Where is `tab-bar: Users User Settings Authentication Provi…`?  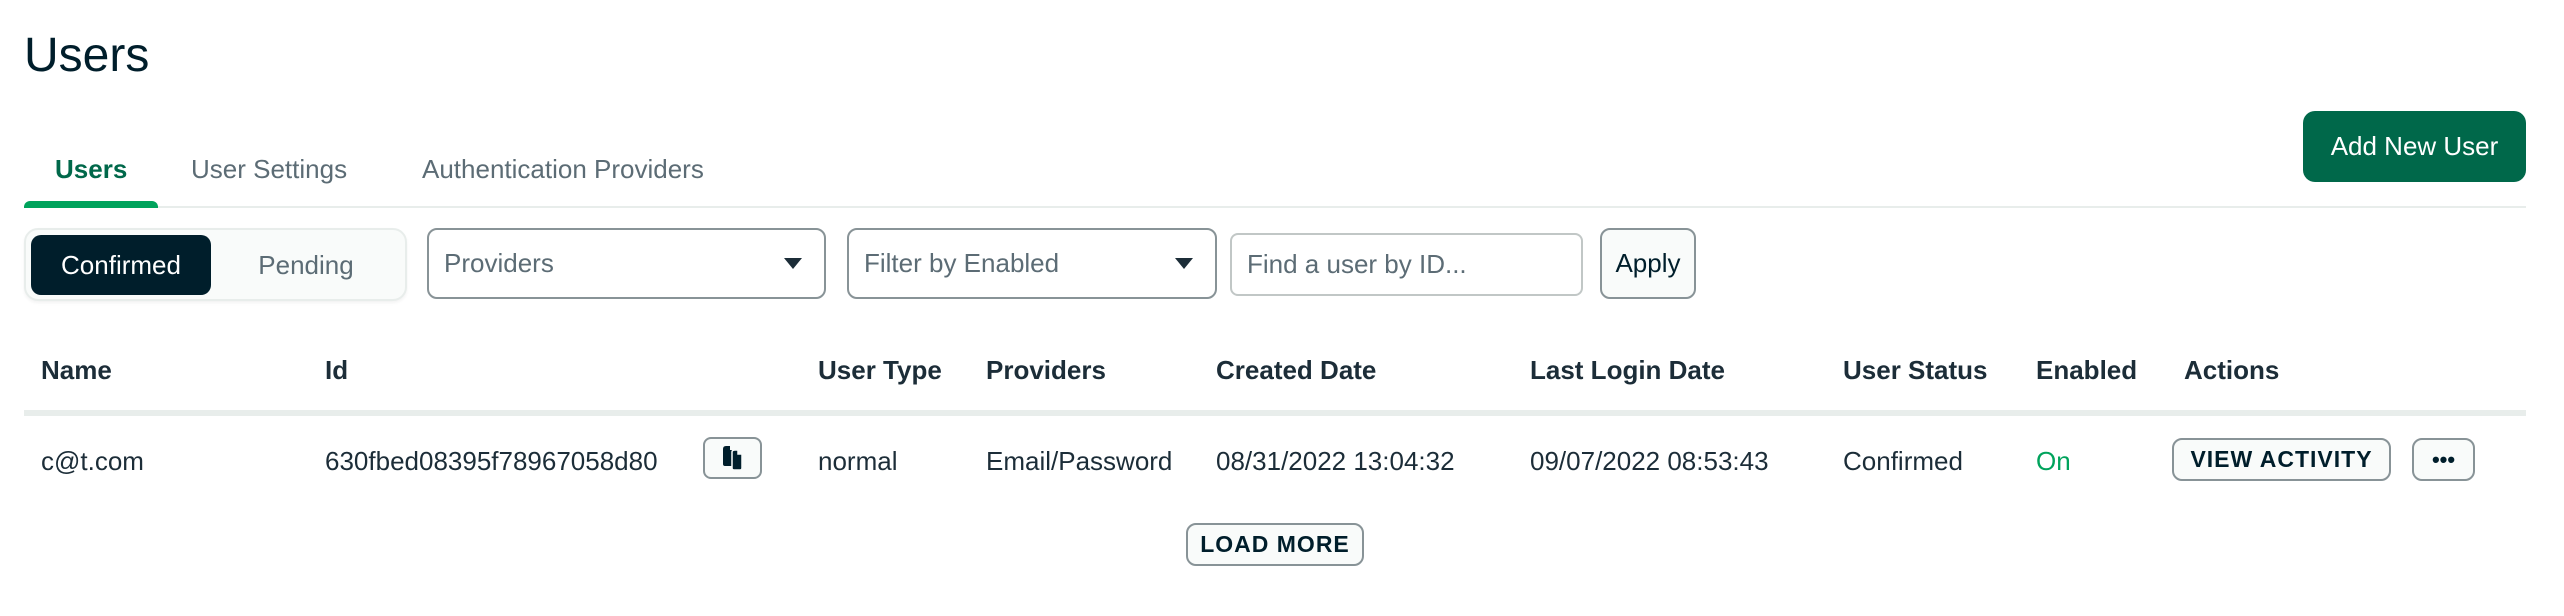
tab-bar: Users User Settings Authentication Provi… is located at coordinates (1275, 174).